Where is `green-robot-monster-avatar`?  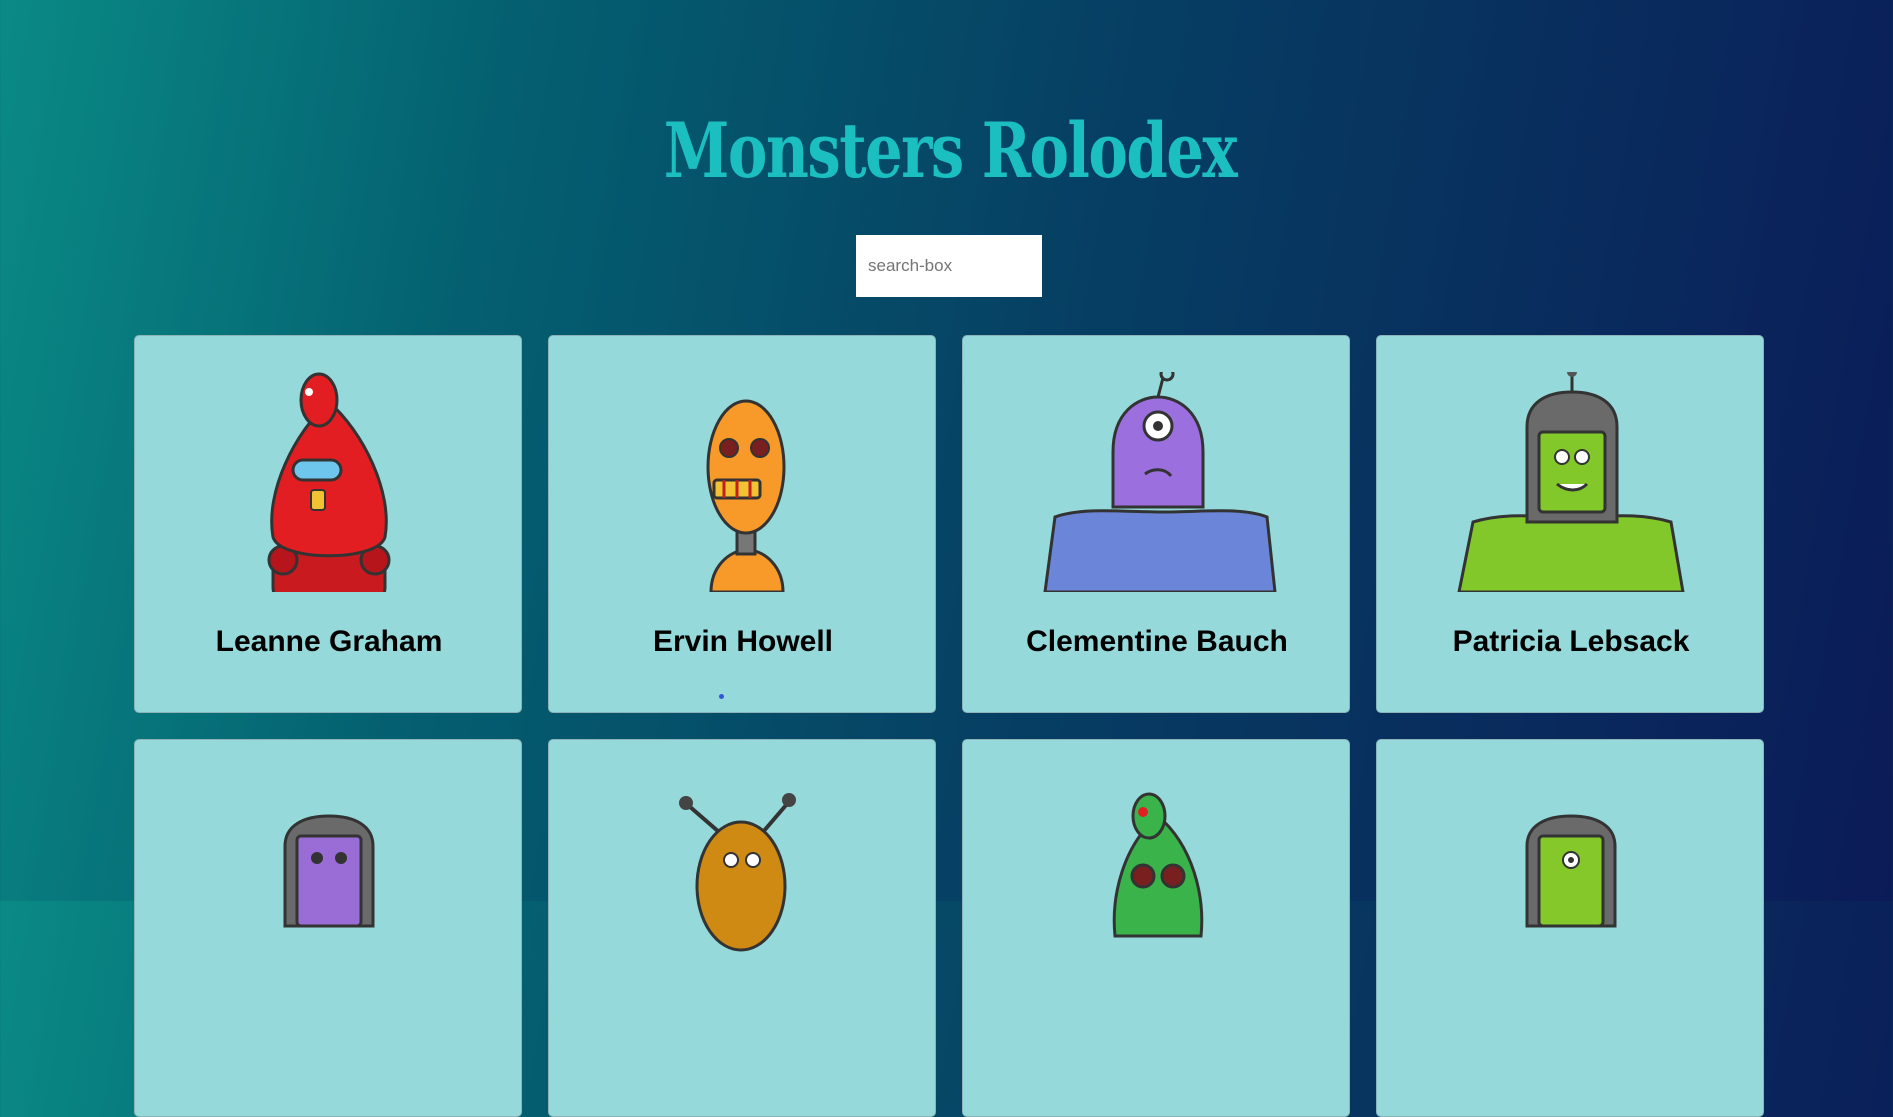 green-robot-monster-avatar is located at coordinates (1158, 865).